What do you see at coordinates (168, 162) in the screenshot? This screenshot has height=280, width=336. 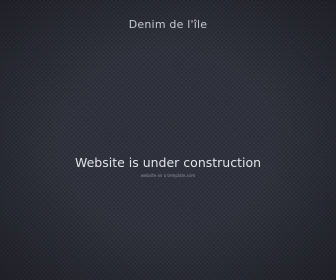 I see `construction-headline: Website is under construction` at bounding box center [168, 162].